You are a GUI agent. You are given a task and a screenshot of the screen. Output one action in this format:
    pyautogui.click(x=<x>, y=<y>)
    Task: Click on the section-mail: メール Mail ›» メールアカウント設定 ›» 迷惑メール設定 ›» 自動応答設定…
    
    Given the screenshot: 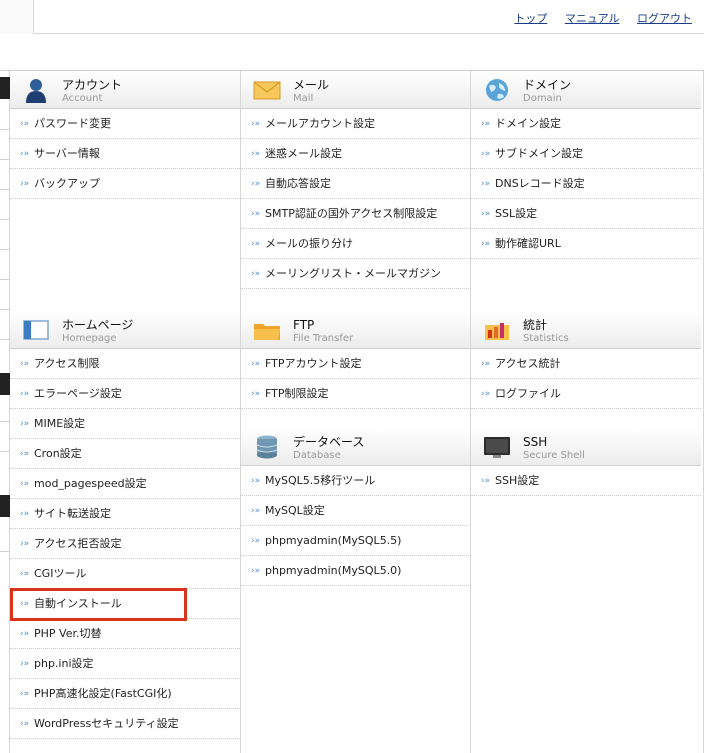 What is the action you would take?
    pyautogui.click(x=356, y=180)
    